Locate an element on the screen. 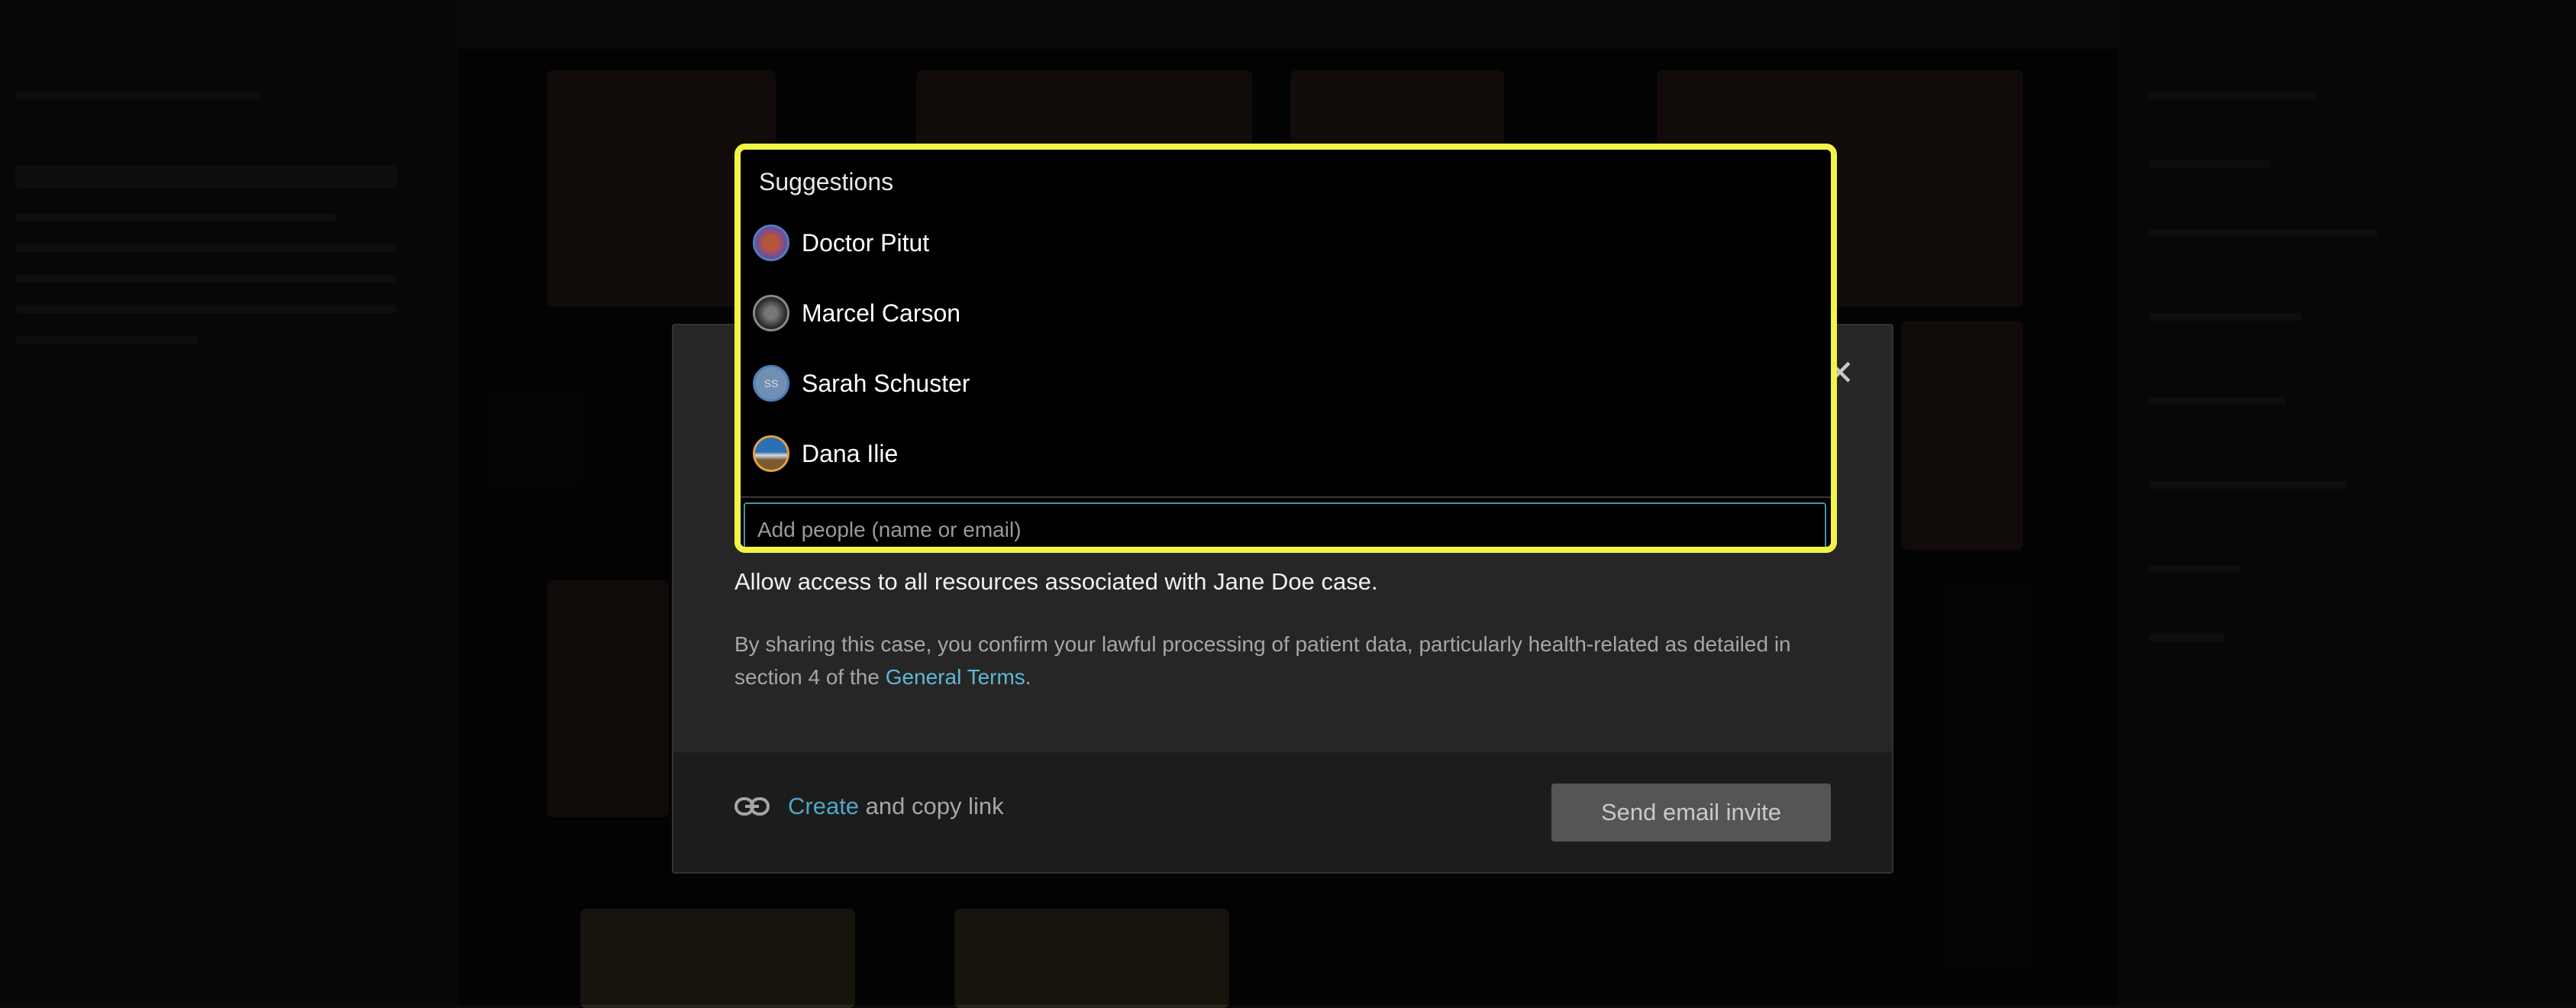  send-email-invite-button: Send email invite is located at coordinates (1691, 812).